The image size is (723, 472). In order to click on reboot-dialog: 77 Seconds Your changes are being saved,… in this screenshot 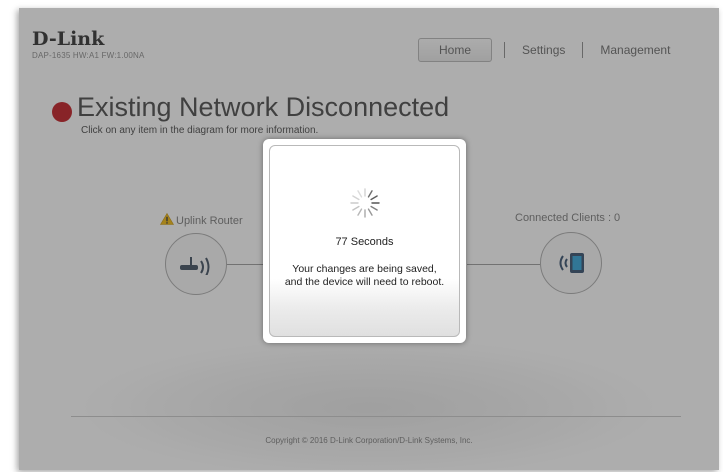, I will do `click(364, 241)`.